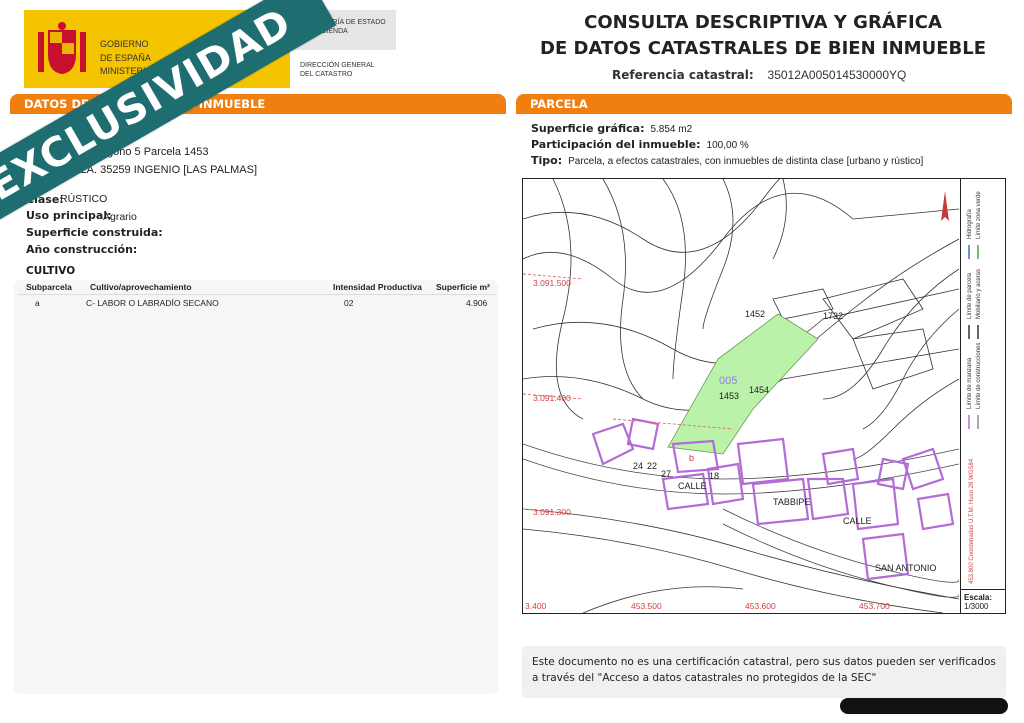 This screenshot has height=723, width=1024. I want to click on table-cell-intensidad: 02, so click(349, 303).